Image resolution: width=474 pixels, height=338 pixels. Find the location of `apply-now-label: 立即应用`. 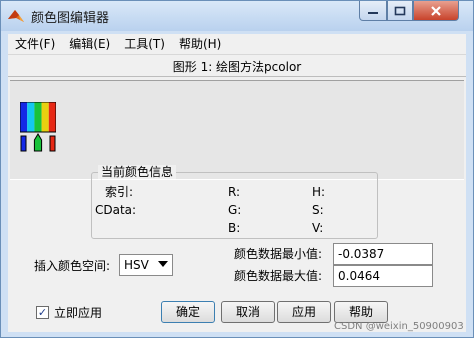

apply-now-label: 立即应用 is located at coordinates (78, 313).